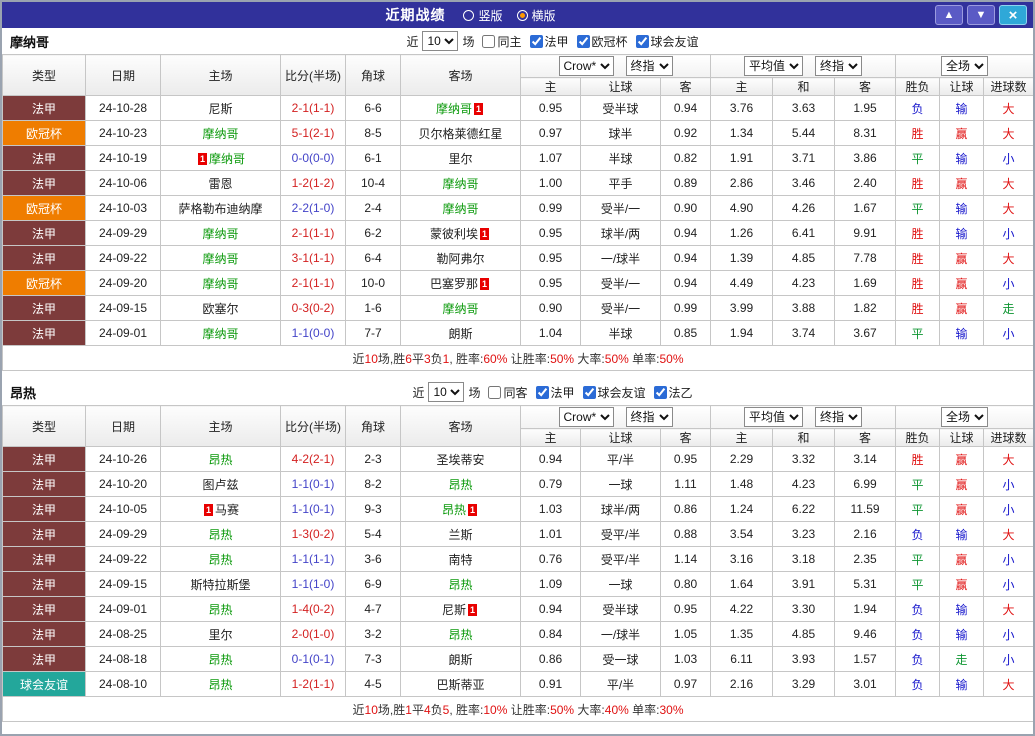 The image size is (1035, 736). What do you see at coordinates (508, 392) in the screenshot?
I see `same-away-checkbox: 同客` at bounding box center [508, 392].